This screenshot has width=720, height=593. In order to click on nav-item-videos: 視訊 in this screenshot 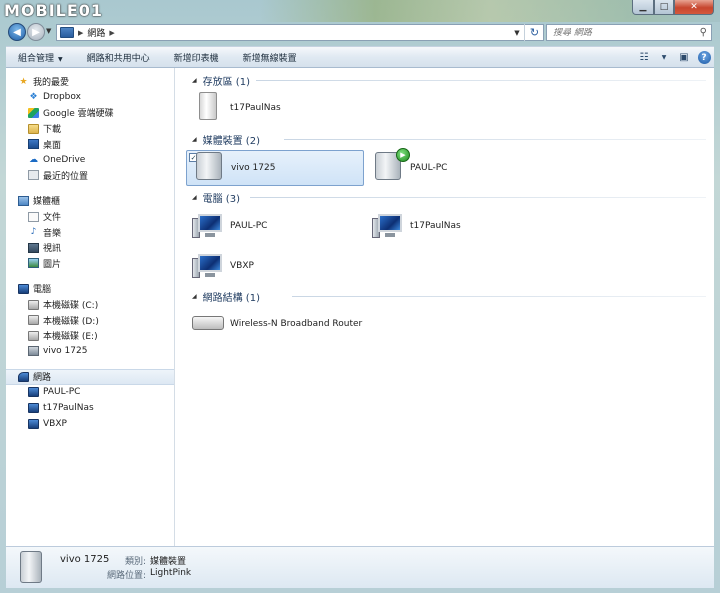, I will do `click(90, 248)`.